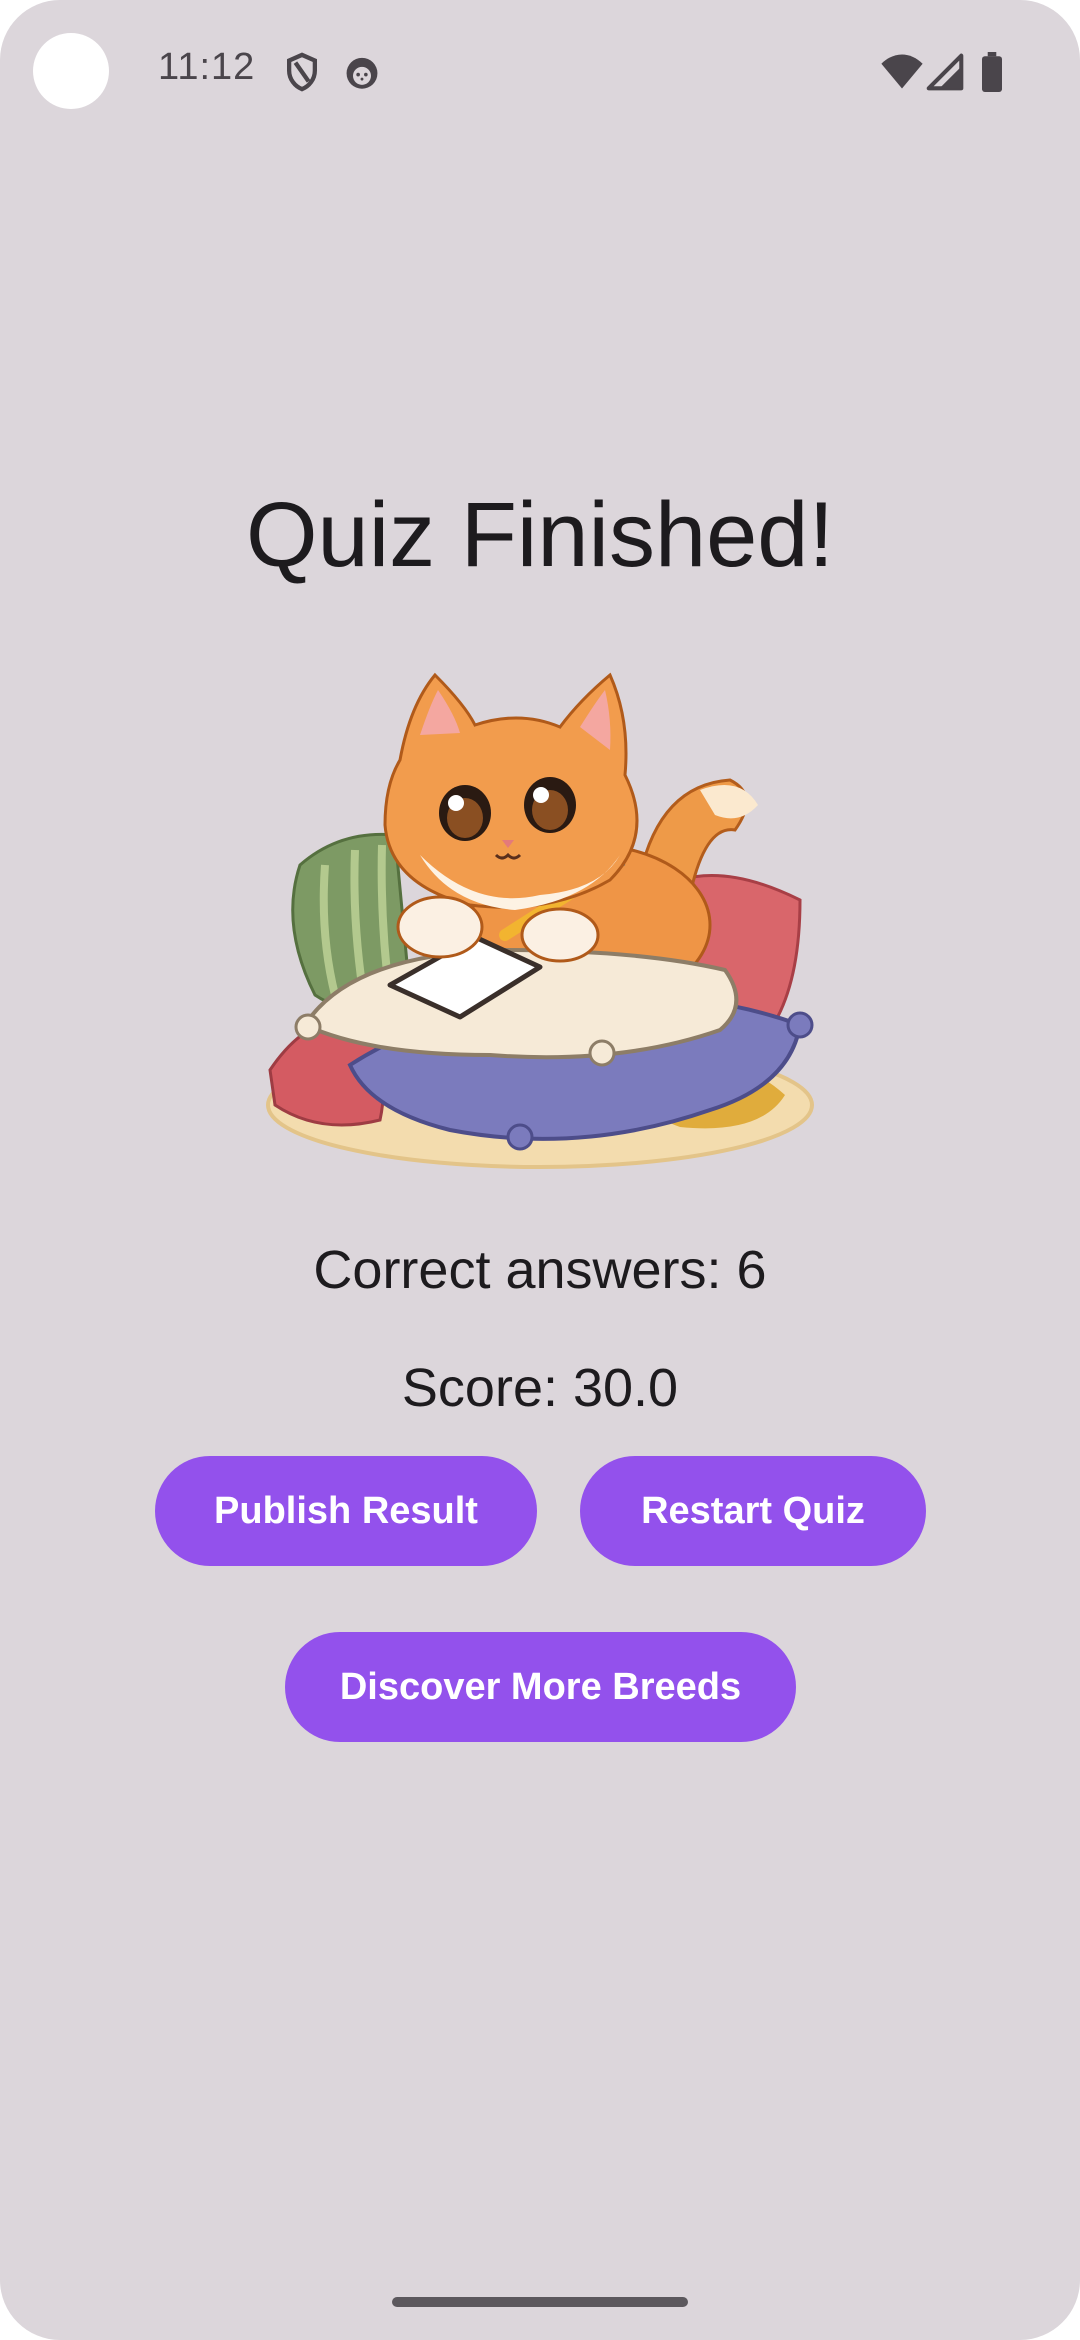  Describe the element at coordinates (302, 72) in the screenshot. I see `shield-icon` at that location.